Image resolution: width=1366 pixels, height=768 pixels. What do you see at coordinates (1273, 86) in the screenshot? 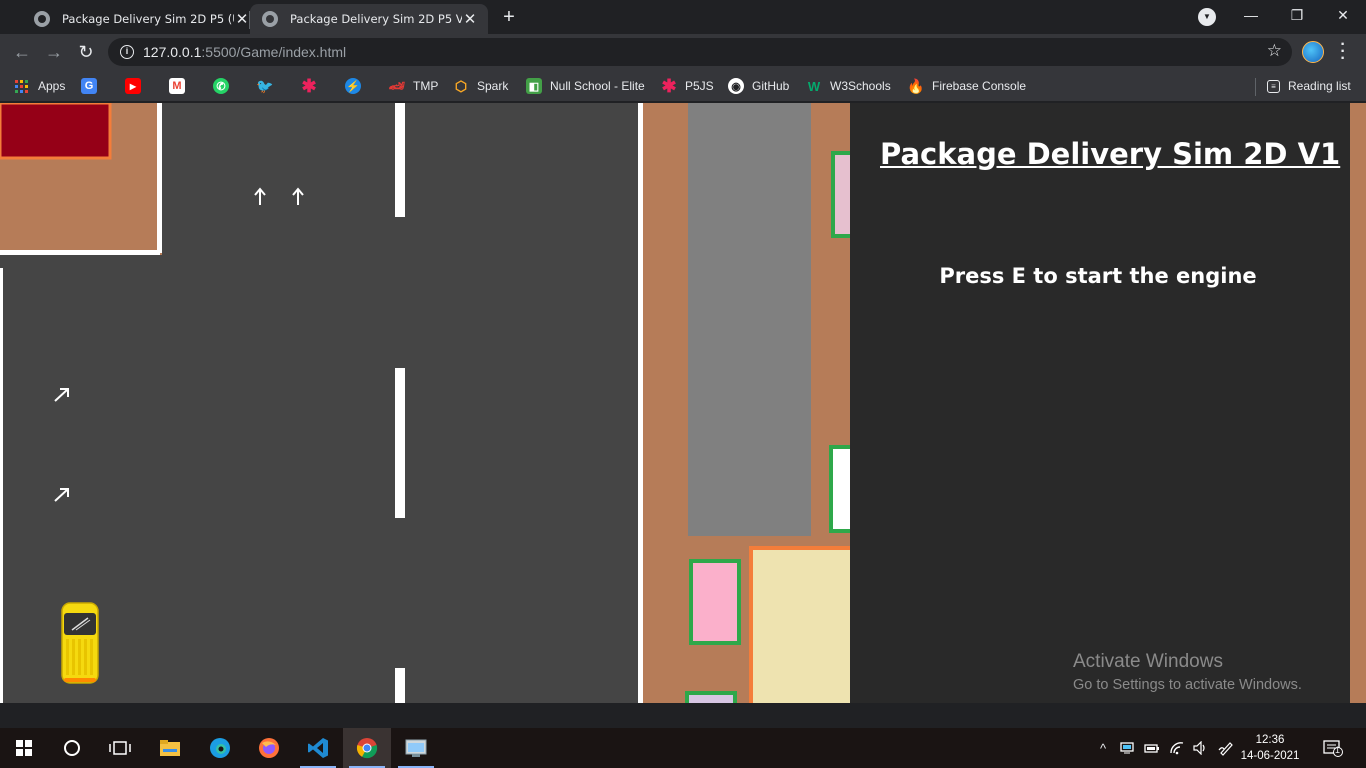
I see `reading-list-icon: ≡` at bounding box center [1273, 86].